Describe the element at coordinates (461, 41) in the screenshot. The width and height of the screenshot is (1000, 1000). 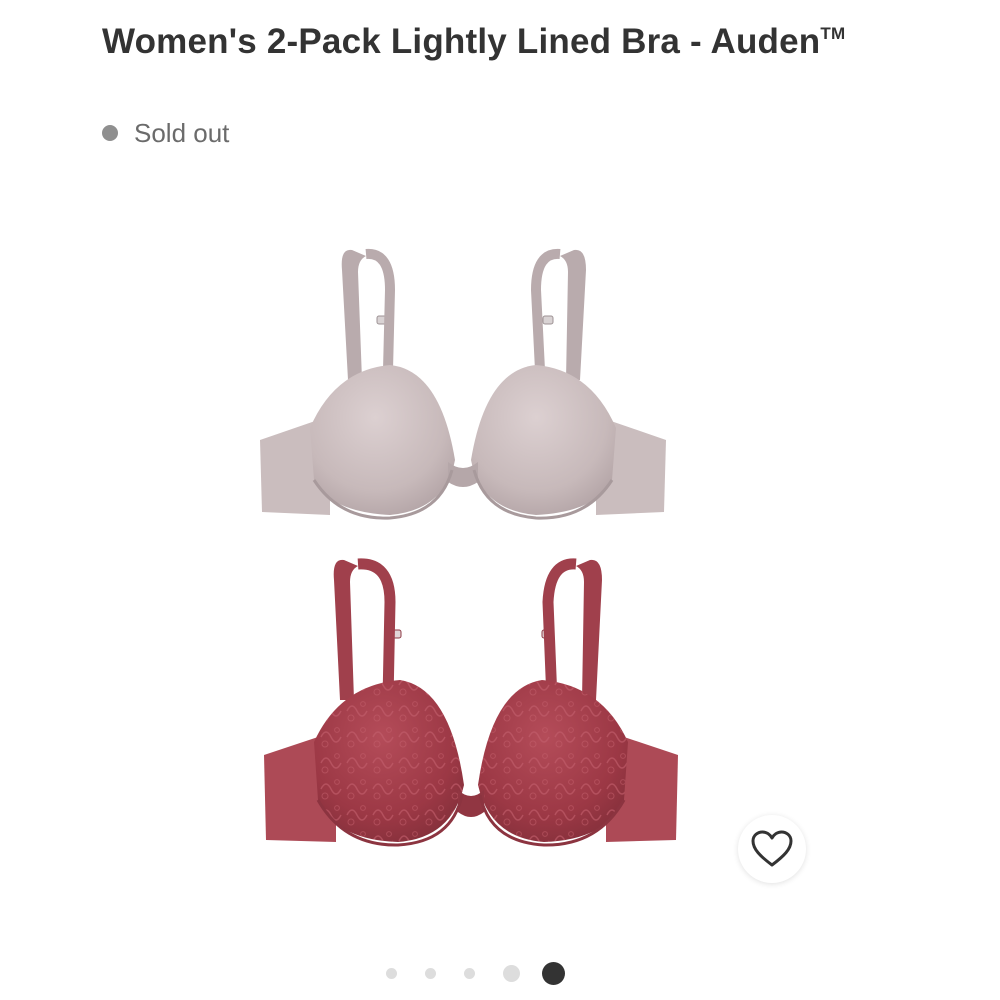
I see `product-title-text: Women's 2-Pack Lightly Lined Bra - Auden` at that location.